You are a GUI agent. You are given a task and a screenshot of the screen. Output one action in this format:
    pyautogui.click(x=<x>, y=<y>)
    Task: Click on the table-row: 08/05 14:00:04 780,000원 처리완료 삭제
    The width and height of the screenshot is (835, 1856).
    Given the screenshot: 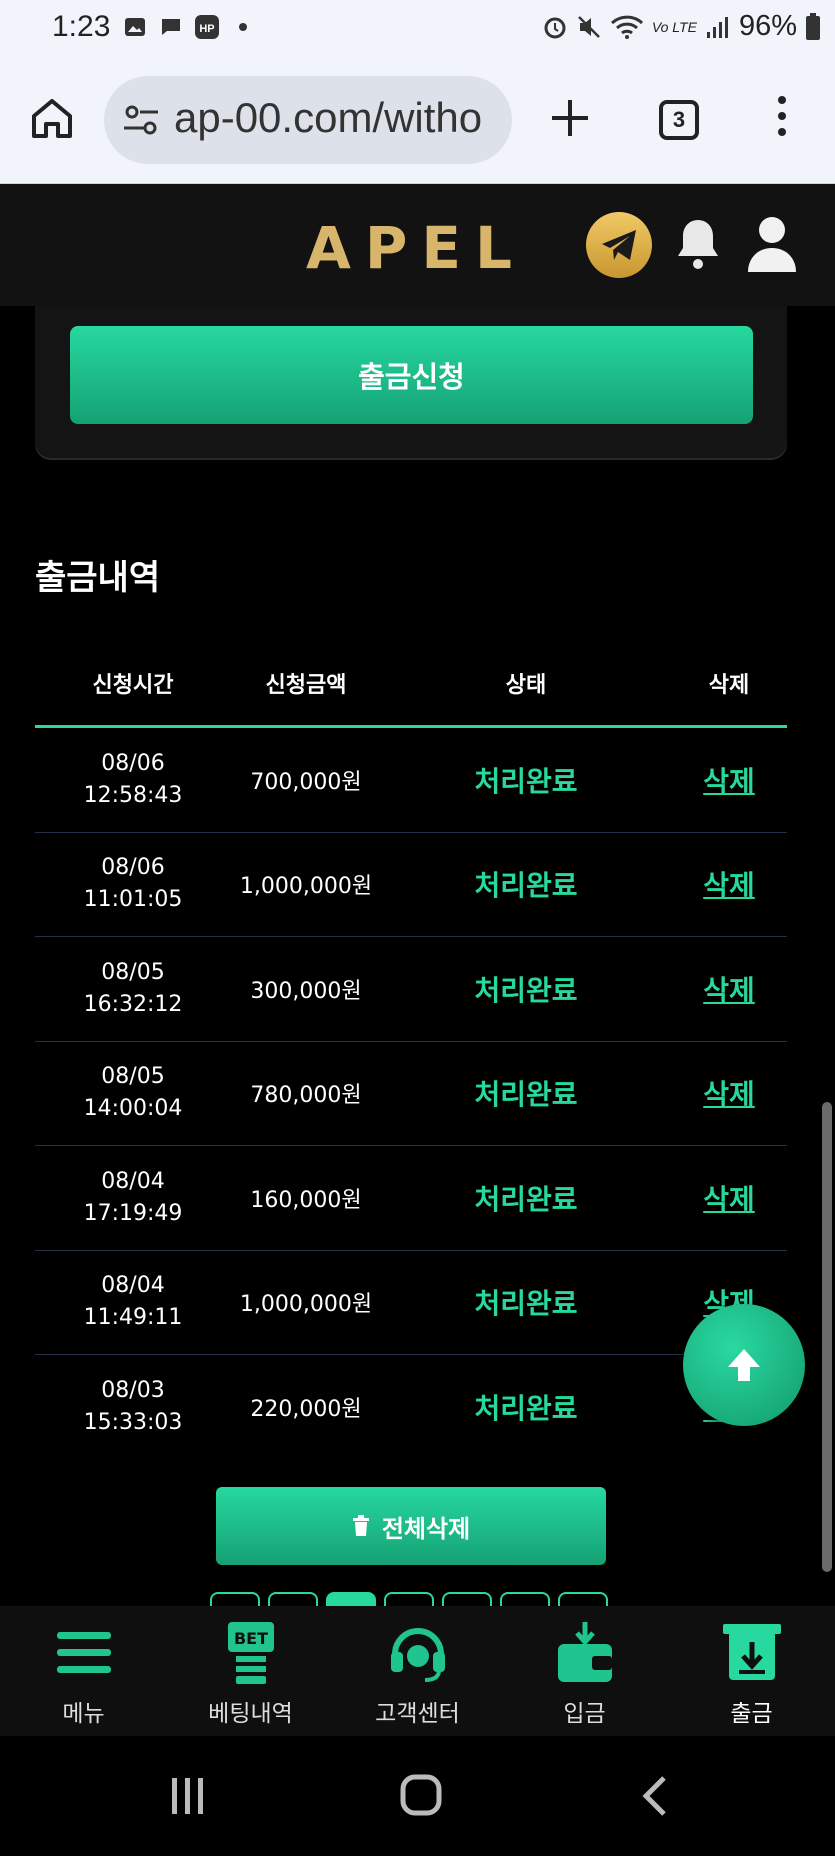 What is the action you would take?
    pyautogui.click(x=411, y=1094)
    